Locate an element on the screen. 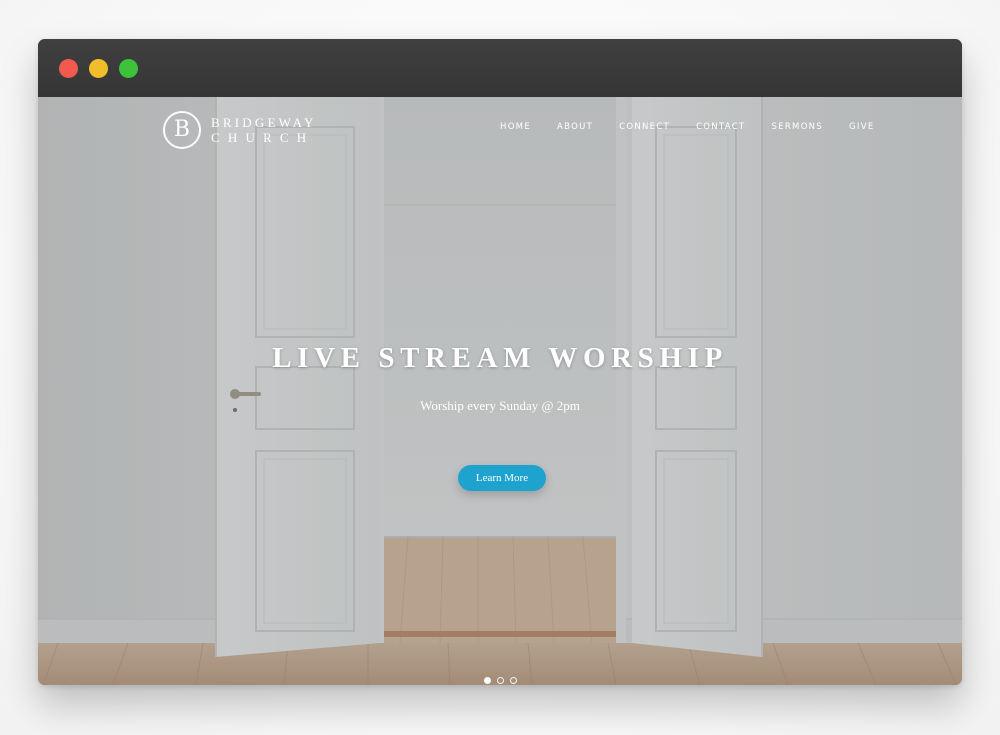  slider-pagination is located at coordinates (500, 680).